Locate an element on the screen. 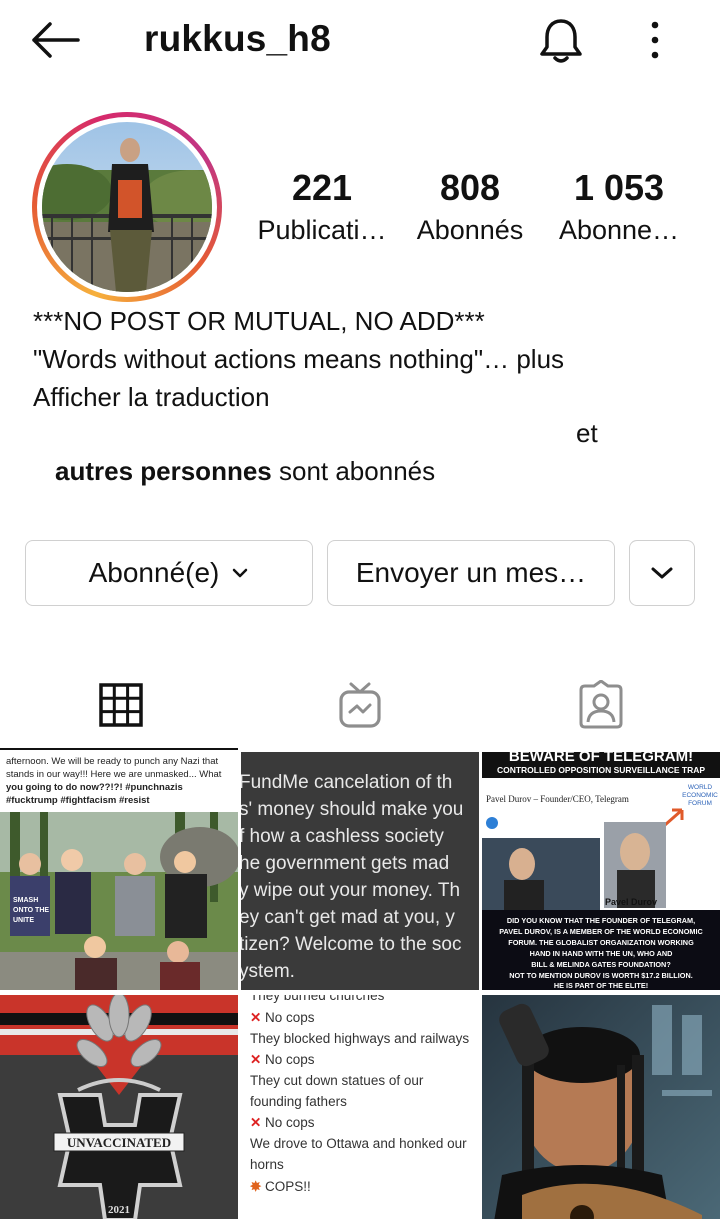 Image resolution: width=720 pixels, height=1219 pixels. post-text-line: They cut down statues of our is located at coordinates (337, 1080).